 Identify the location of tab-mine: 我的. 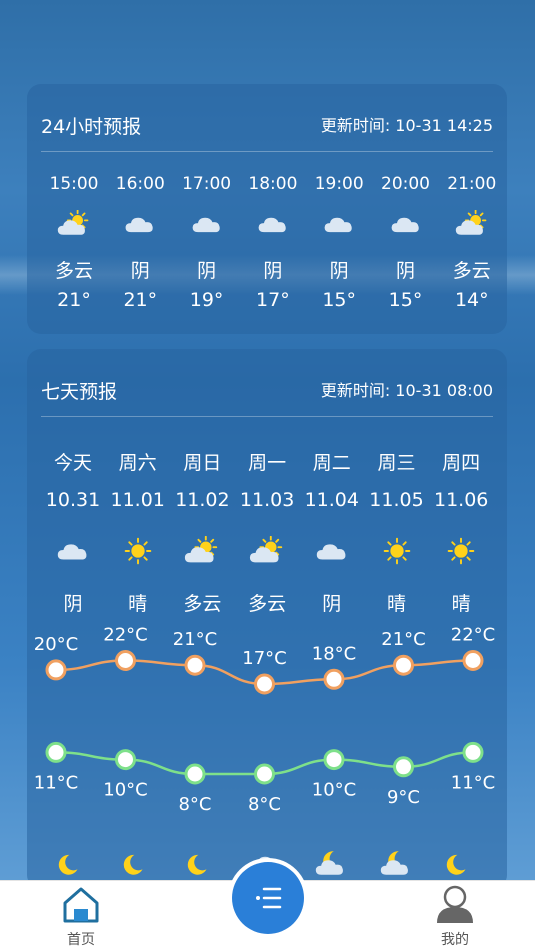
(455, 916).